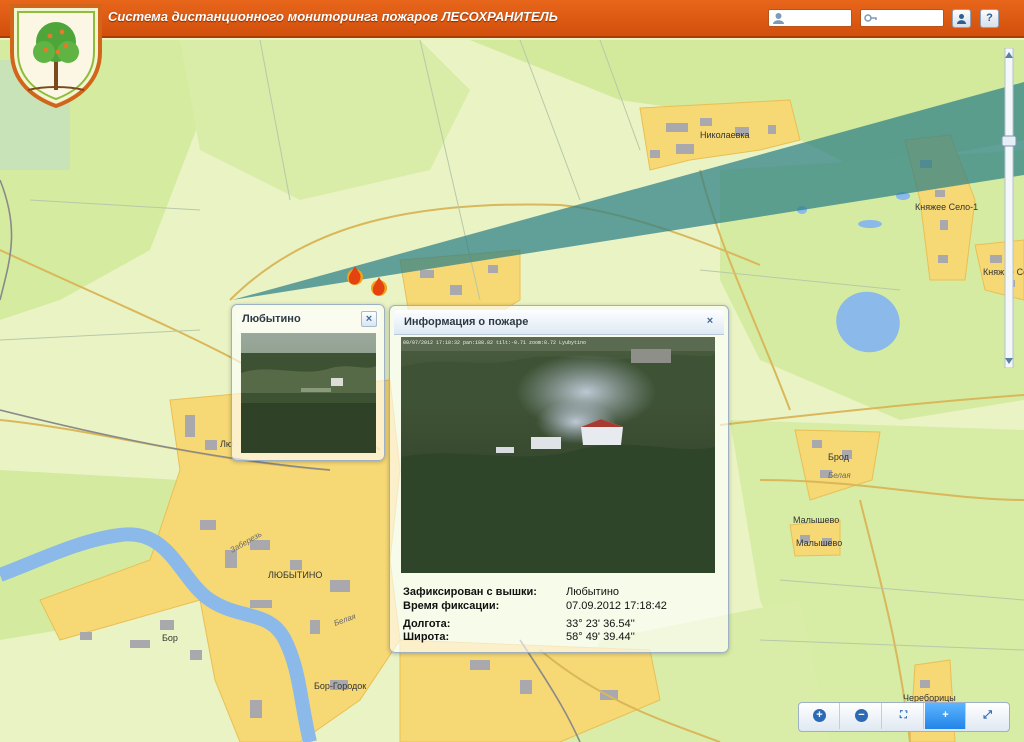 Image resolution: width=1024 pixels, height=742 pixels. I want to click on zoom-slider, so click(1009, 208).